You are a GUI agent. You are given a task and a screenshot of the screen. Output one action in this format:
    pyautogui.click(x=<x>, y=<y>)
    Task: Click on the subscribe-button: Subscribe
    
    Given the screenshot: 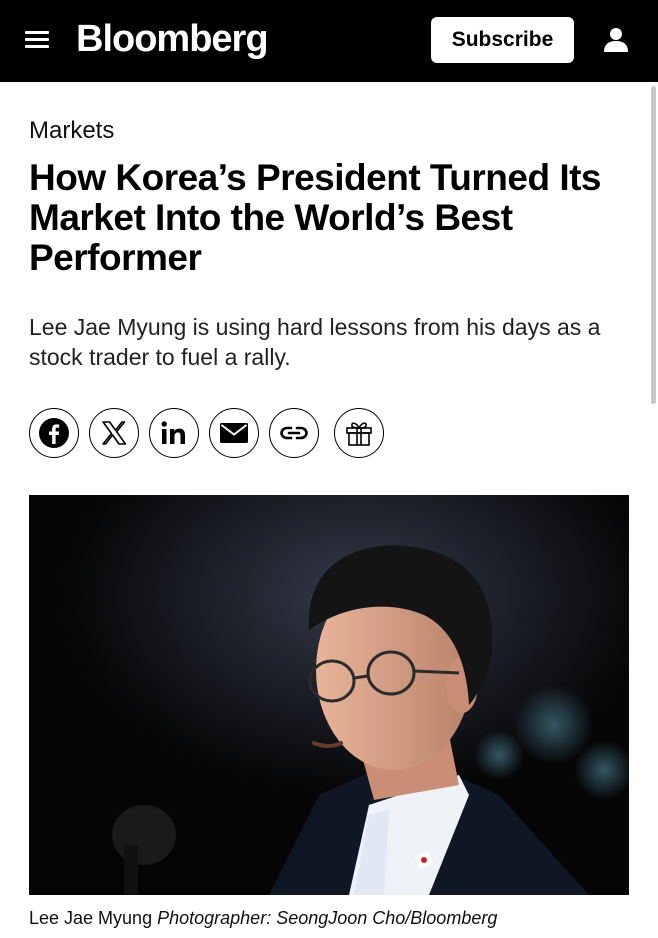 What is the action you would take?
    pyautogui.click(x=502, y=40)
    